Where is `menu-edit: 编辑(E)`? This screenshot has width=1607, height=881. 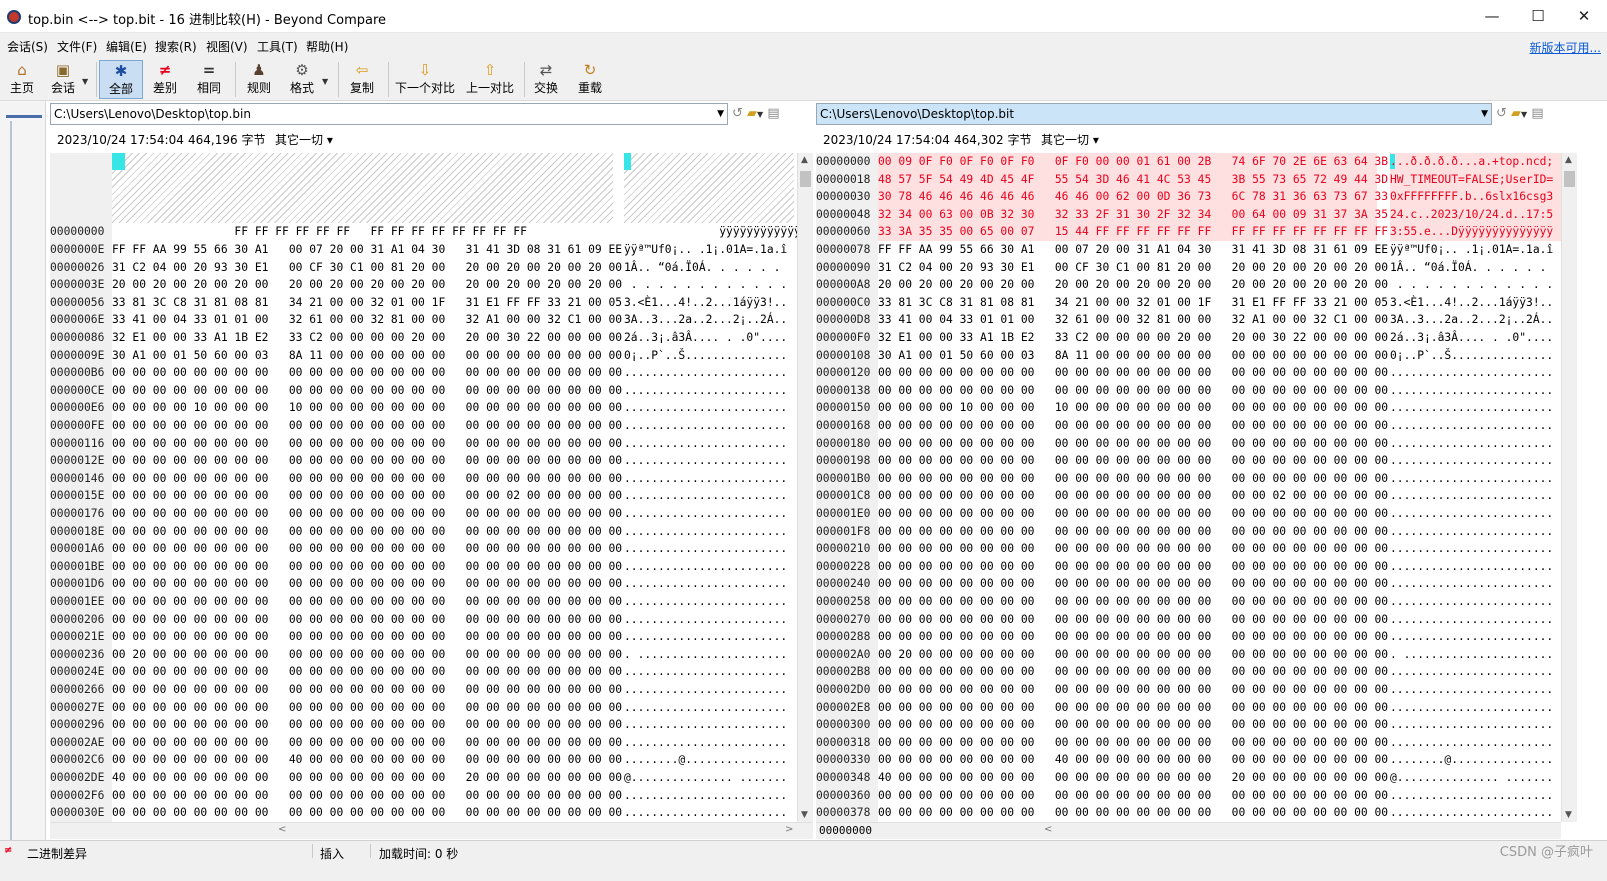 menu-edit: 编辑(E) is located at coordinates (126, 46).